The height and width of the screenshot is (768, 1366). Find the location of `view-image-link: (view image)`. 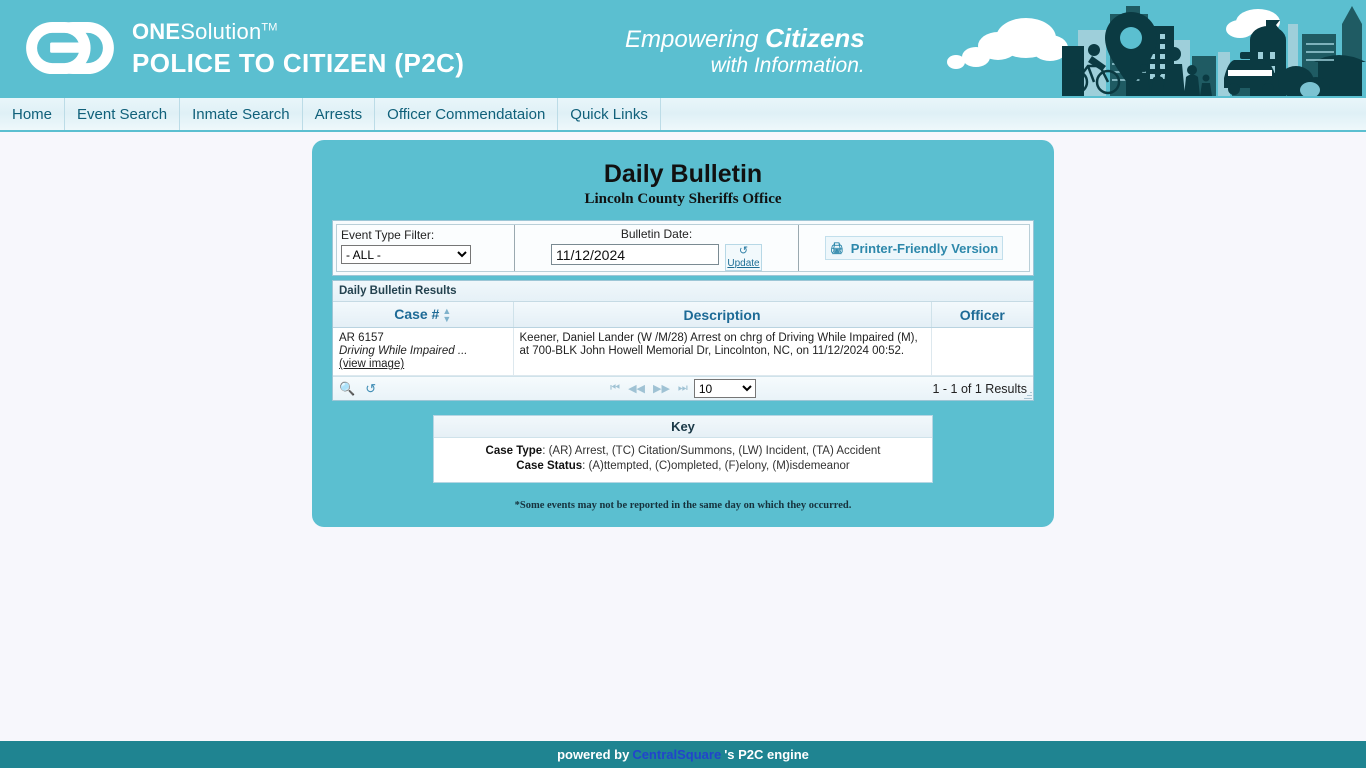

view-image-link: (view image) is located at coordinates (423, 364).